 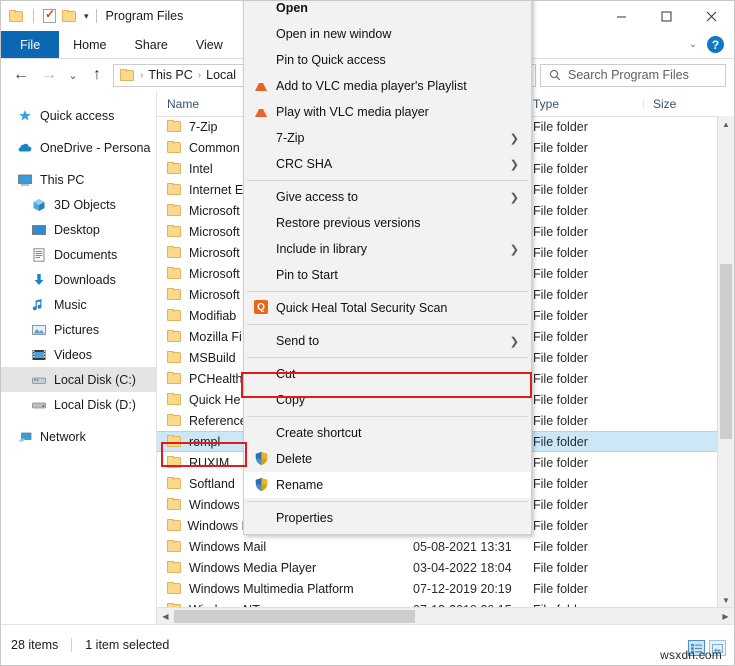 I want to click on menu-item-play-with-vlc-media-player: Play with VLC media player, so click(x=387, y=112).